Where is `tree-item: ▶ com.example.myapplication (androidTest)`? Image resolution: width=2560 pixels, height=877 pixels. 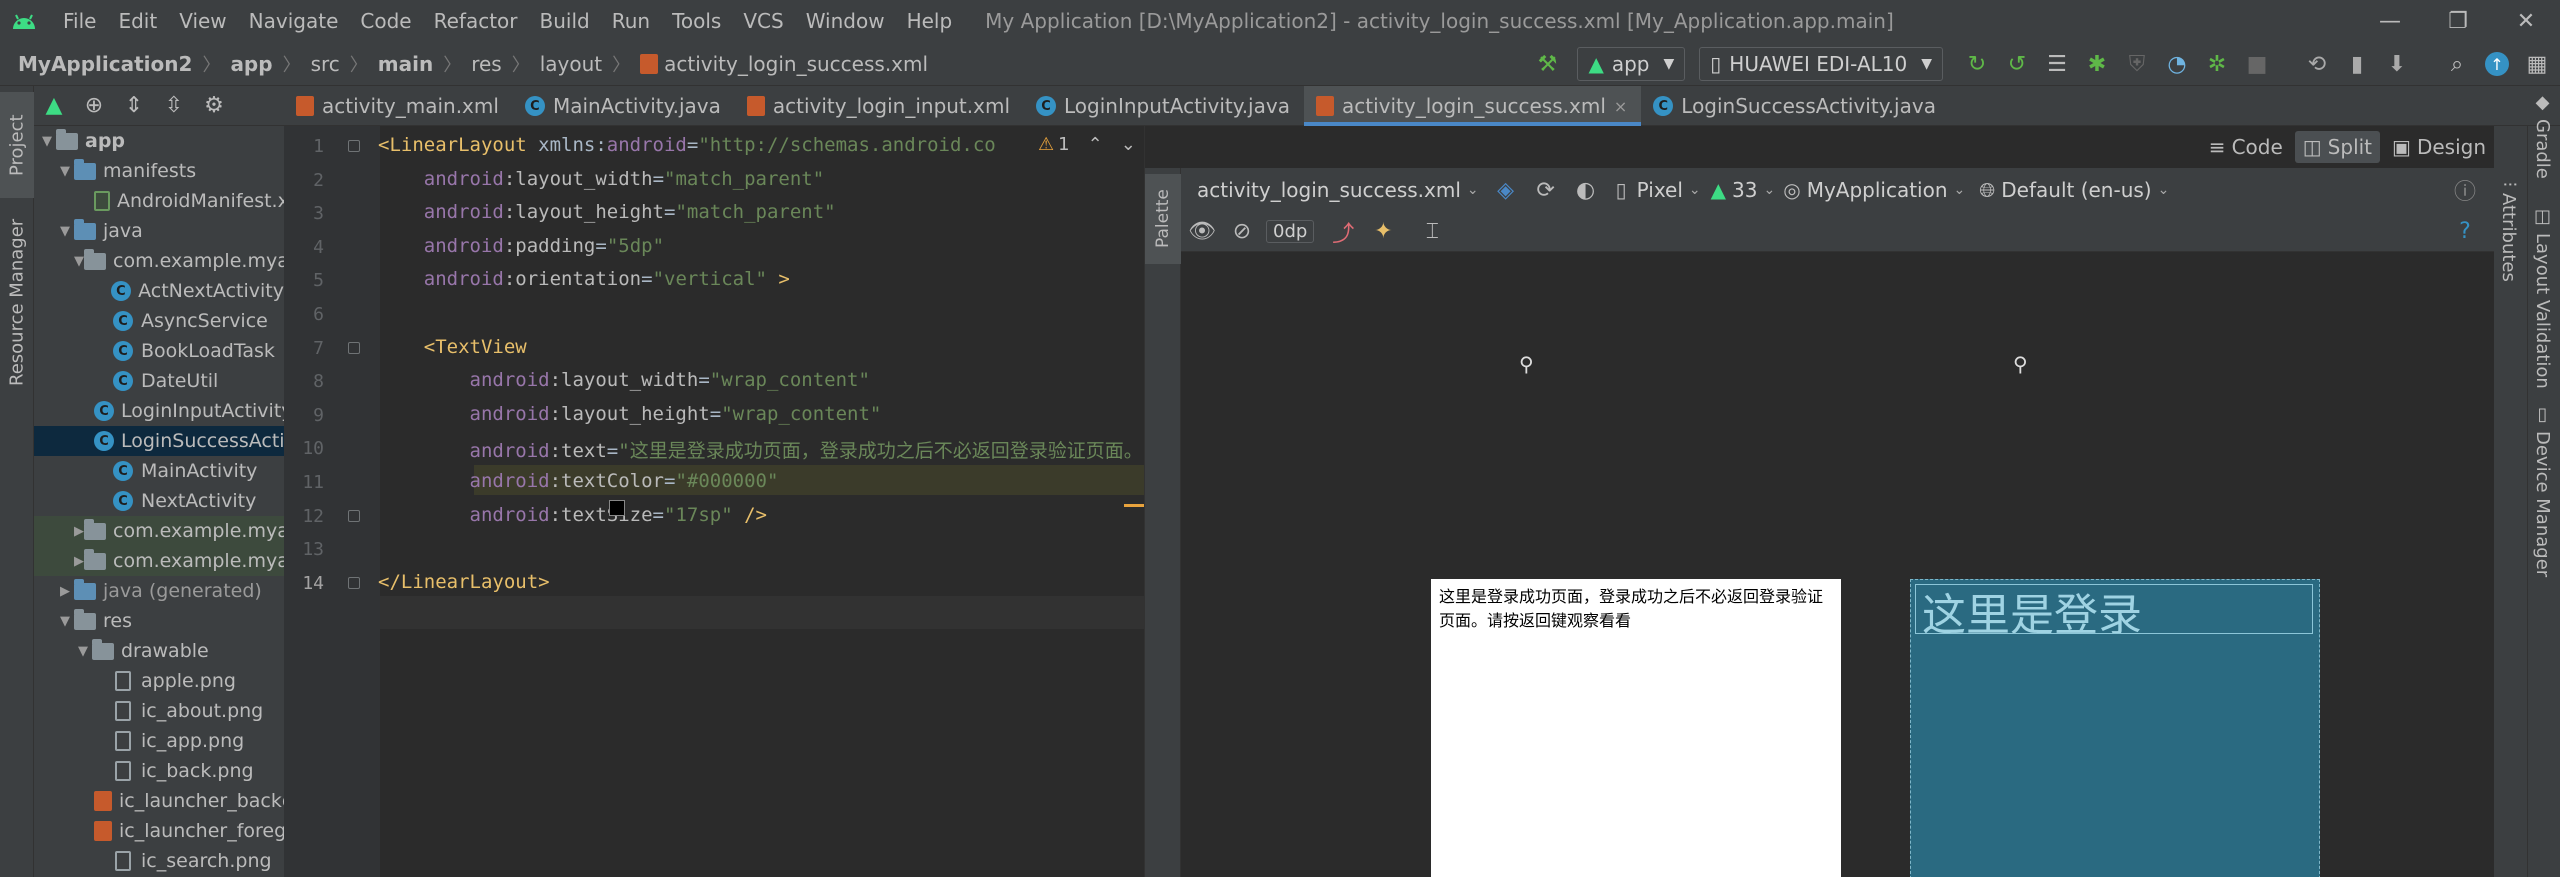 tree-item: ▶ com.example.myapplication (androidTest) is located at coordinates (159, 531).